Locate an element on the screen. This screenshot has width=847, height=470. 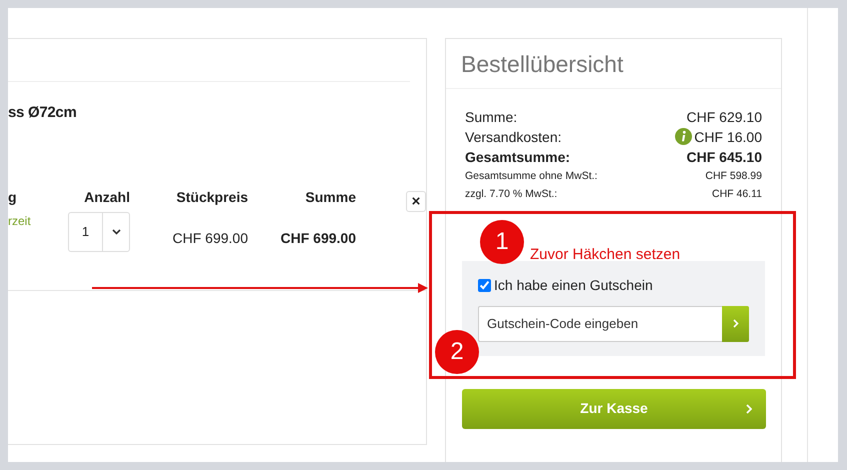
availability-text: rzeit is located at coordinates (20, 221).